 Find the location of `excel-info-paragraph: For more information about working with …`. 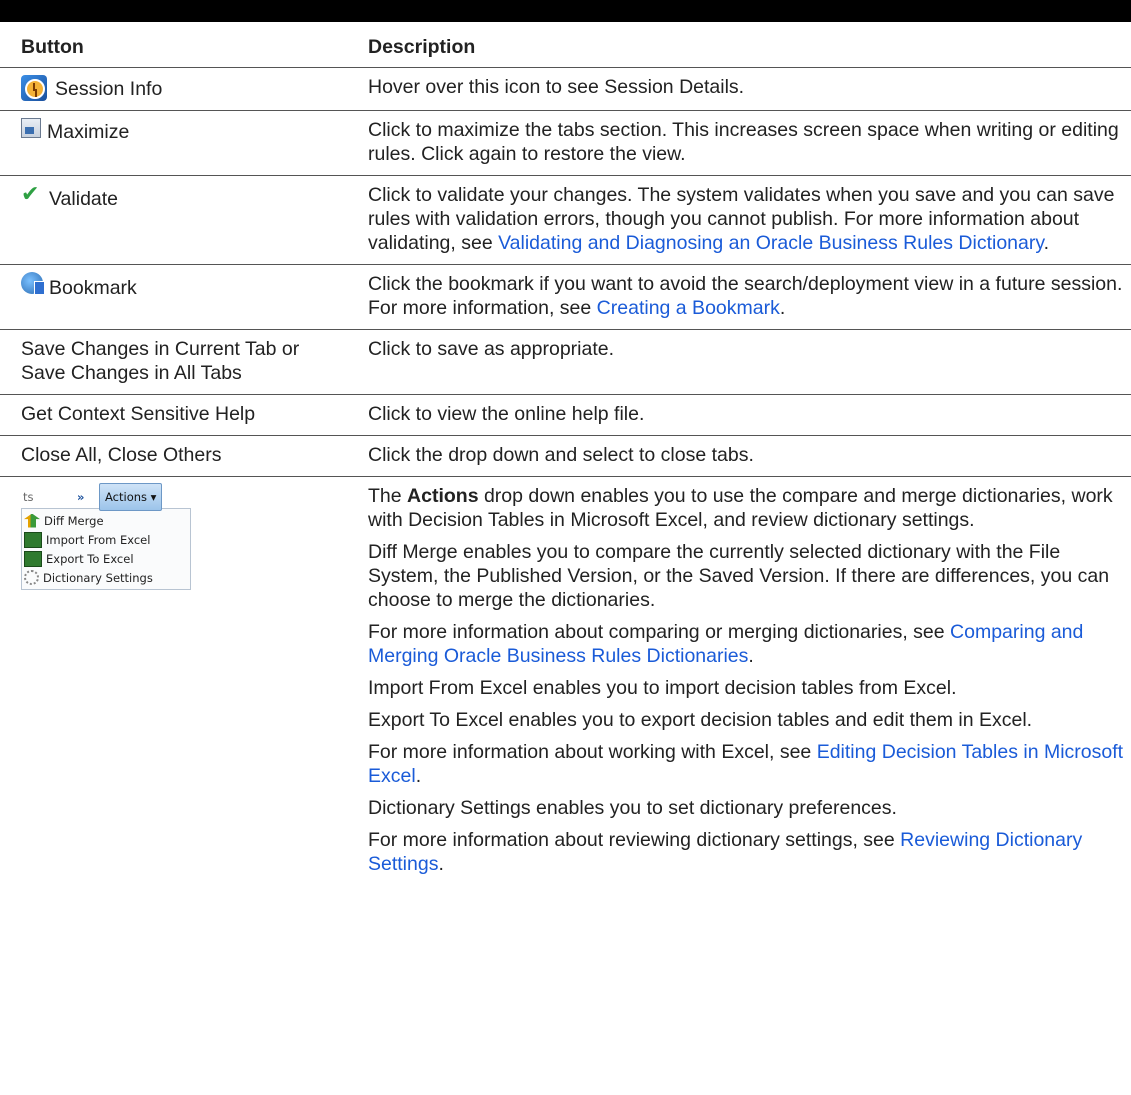

excel-info-paragraph: For more information about working with … is located at coordinates (746, 764).